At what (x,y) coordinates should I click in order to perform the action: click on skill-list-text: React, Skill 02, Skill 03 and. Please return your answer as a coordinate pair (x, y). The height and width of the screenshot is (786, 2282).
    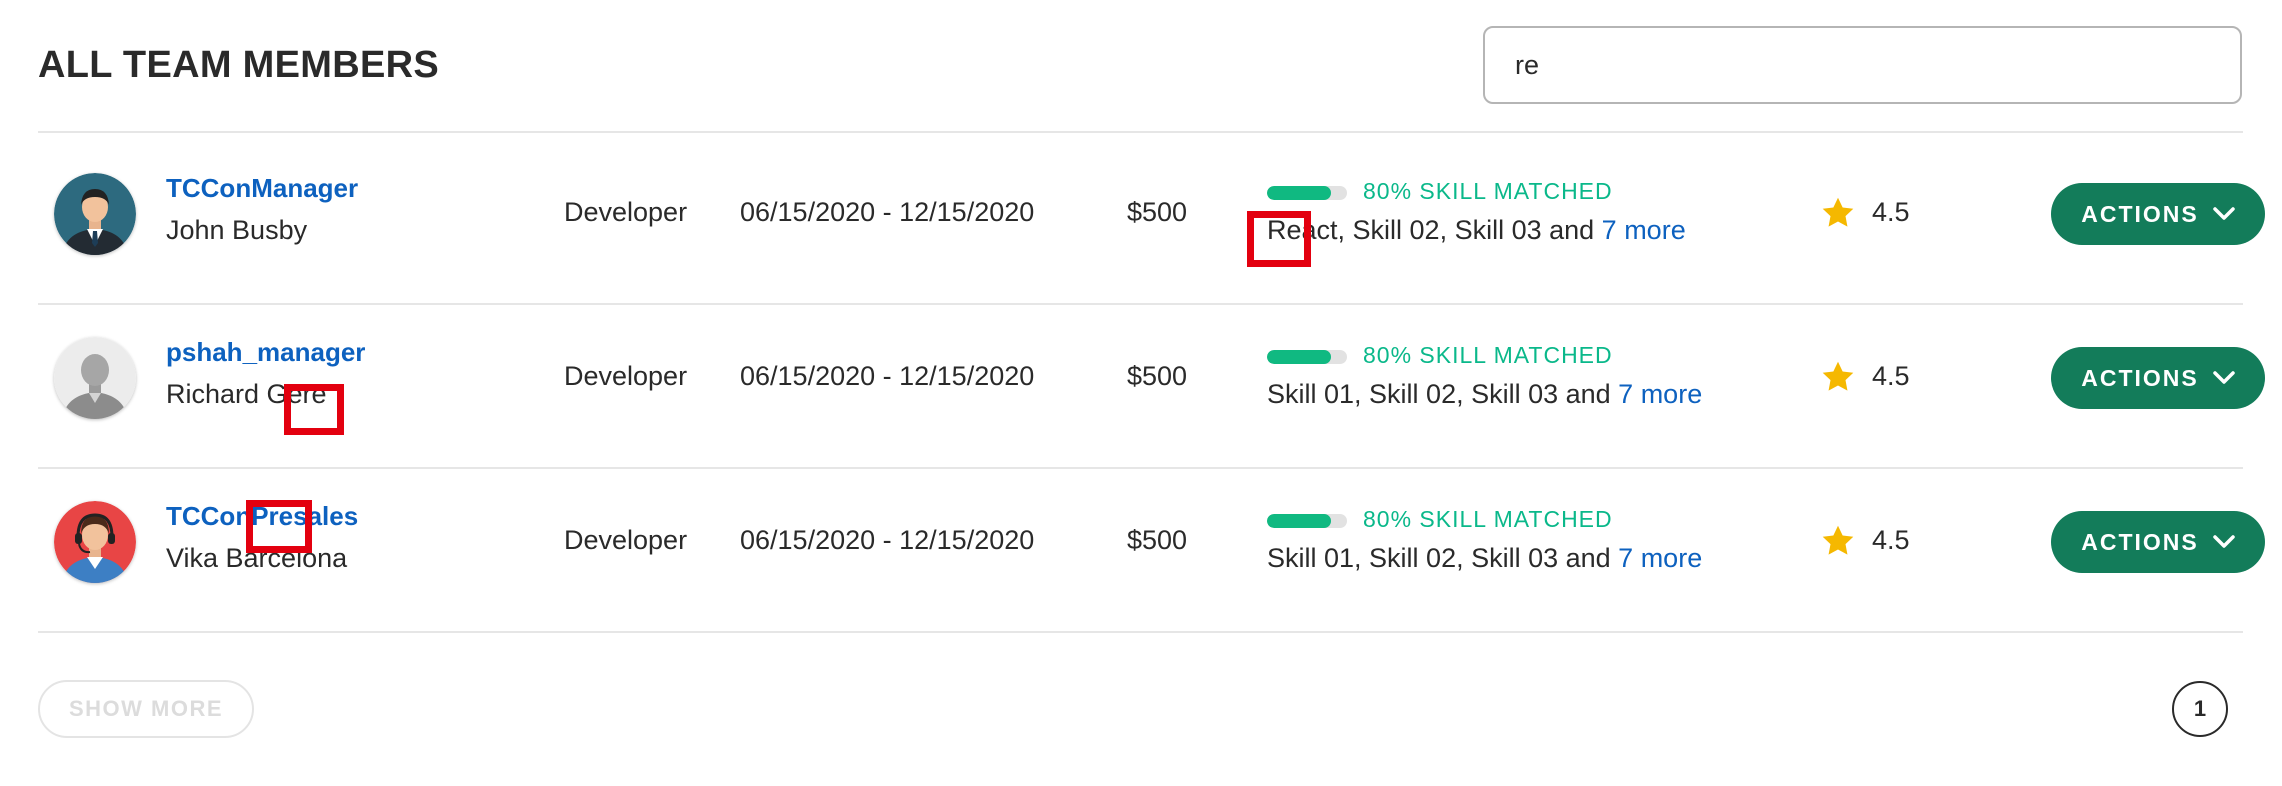
    Looking at the image, I should click on (1434, 230).